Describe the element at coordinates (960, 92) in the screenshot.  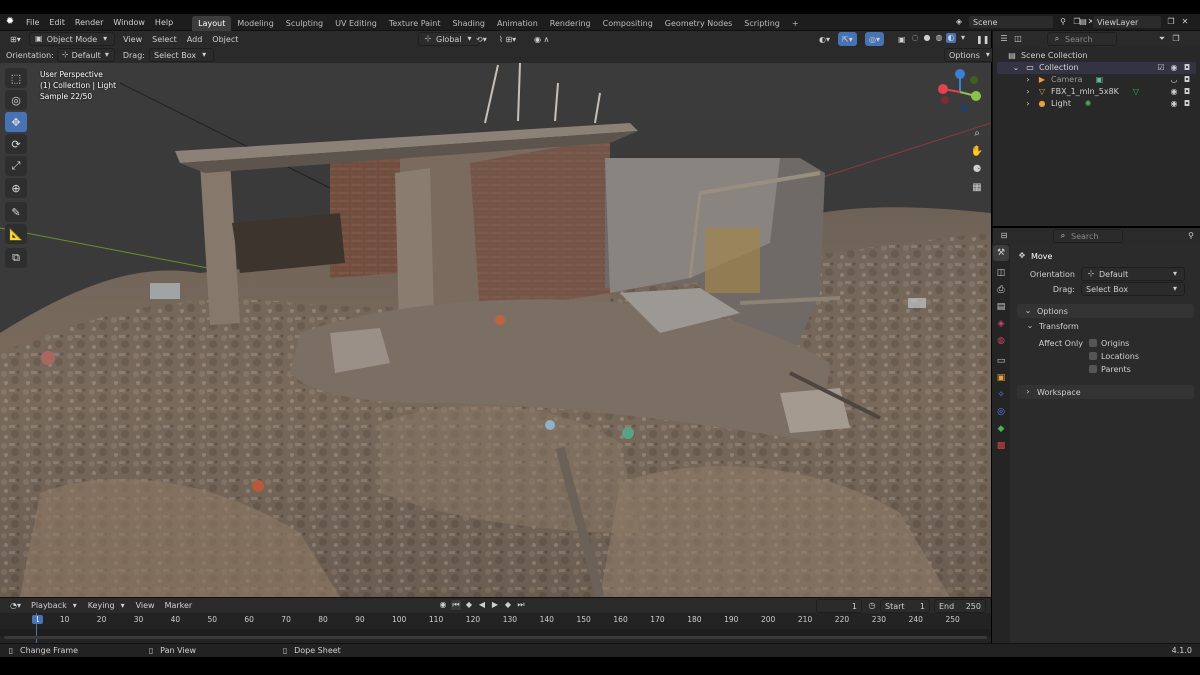
I see `navigation-gizmo` at that location.